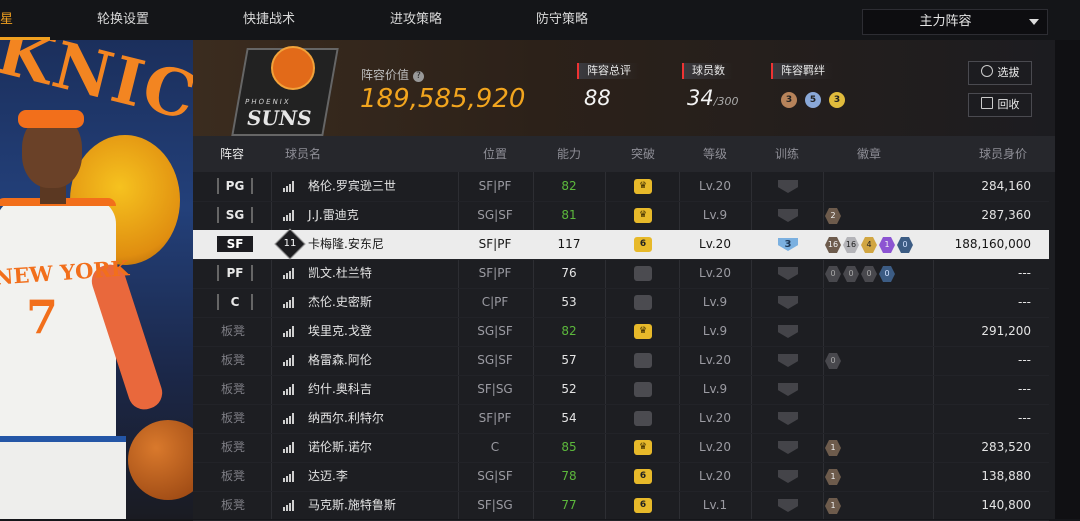  I want to click on player-name: 达迈.李, so click(328, 476).